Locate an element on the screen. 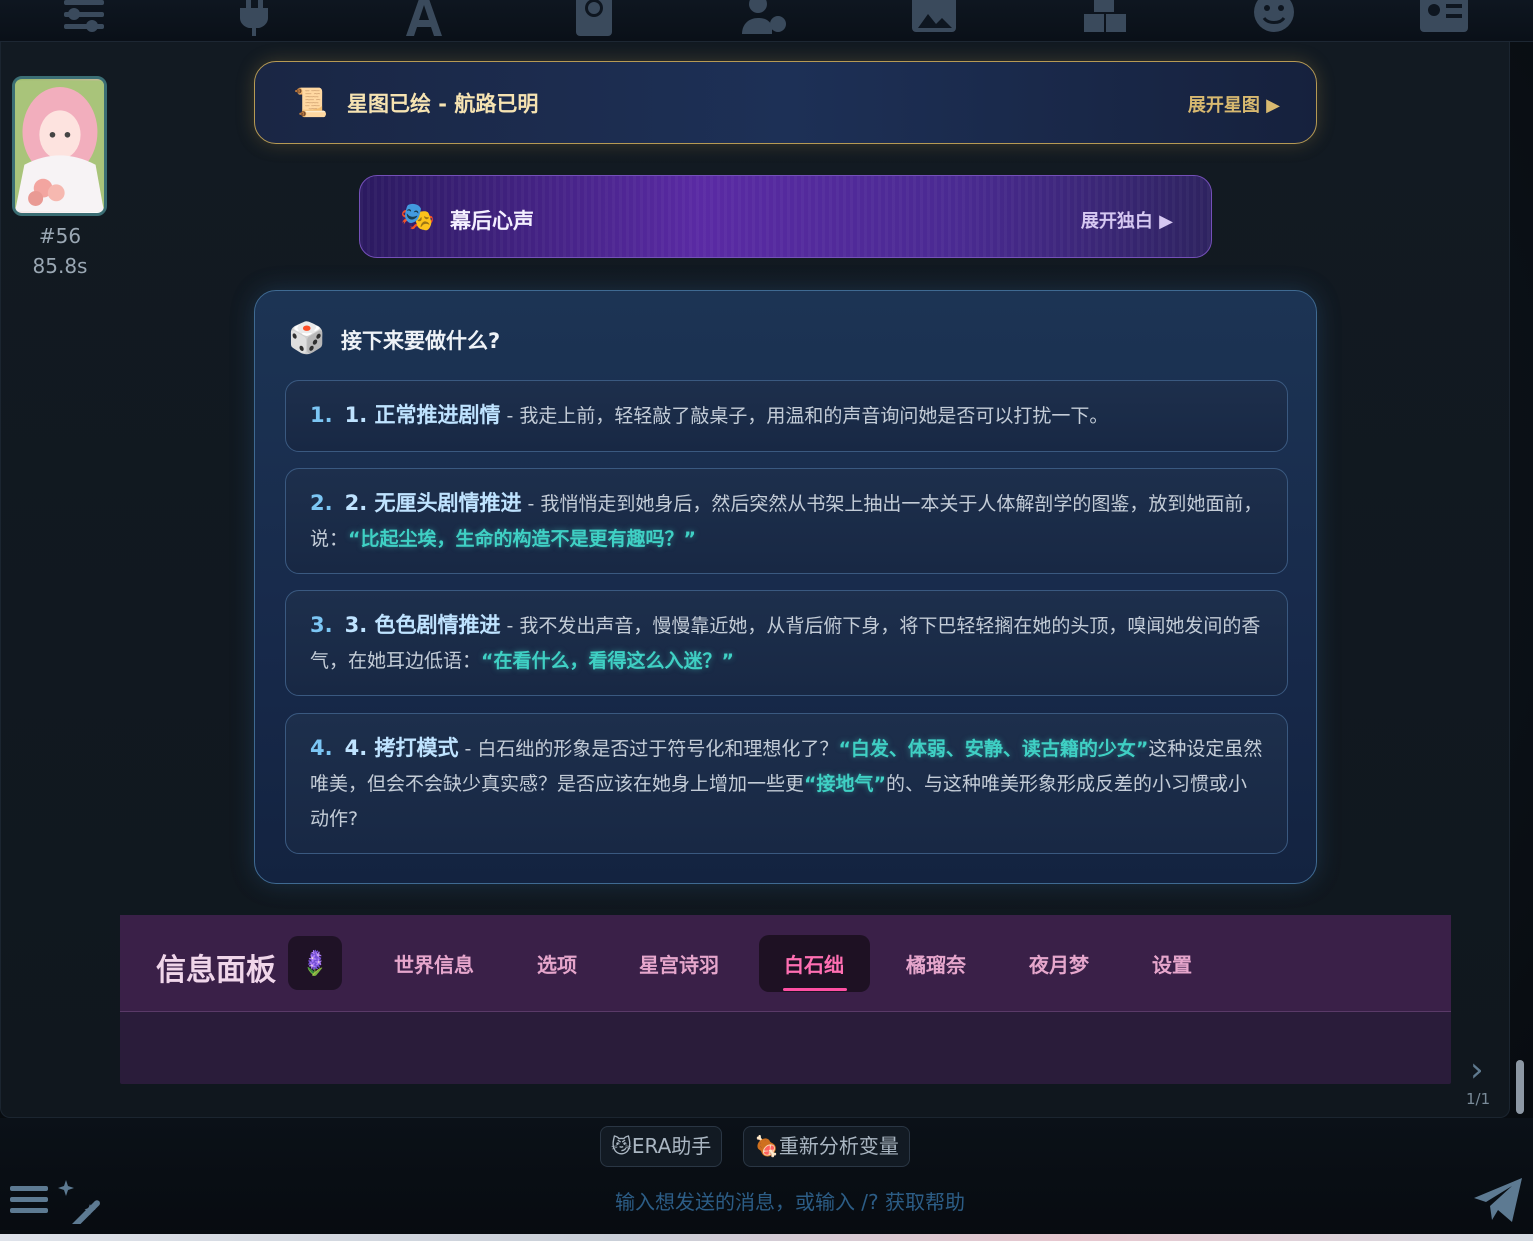  option-number: 3. is located at coordinates (321, 625).